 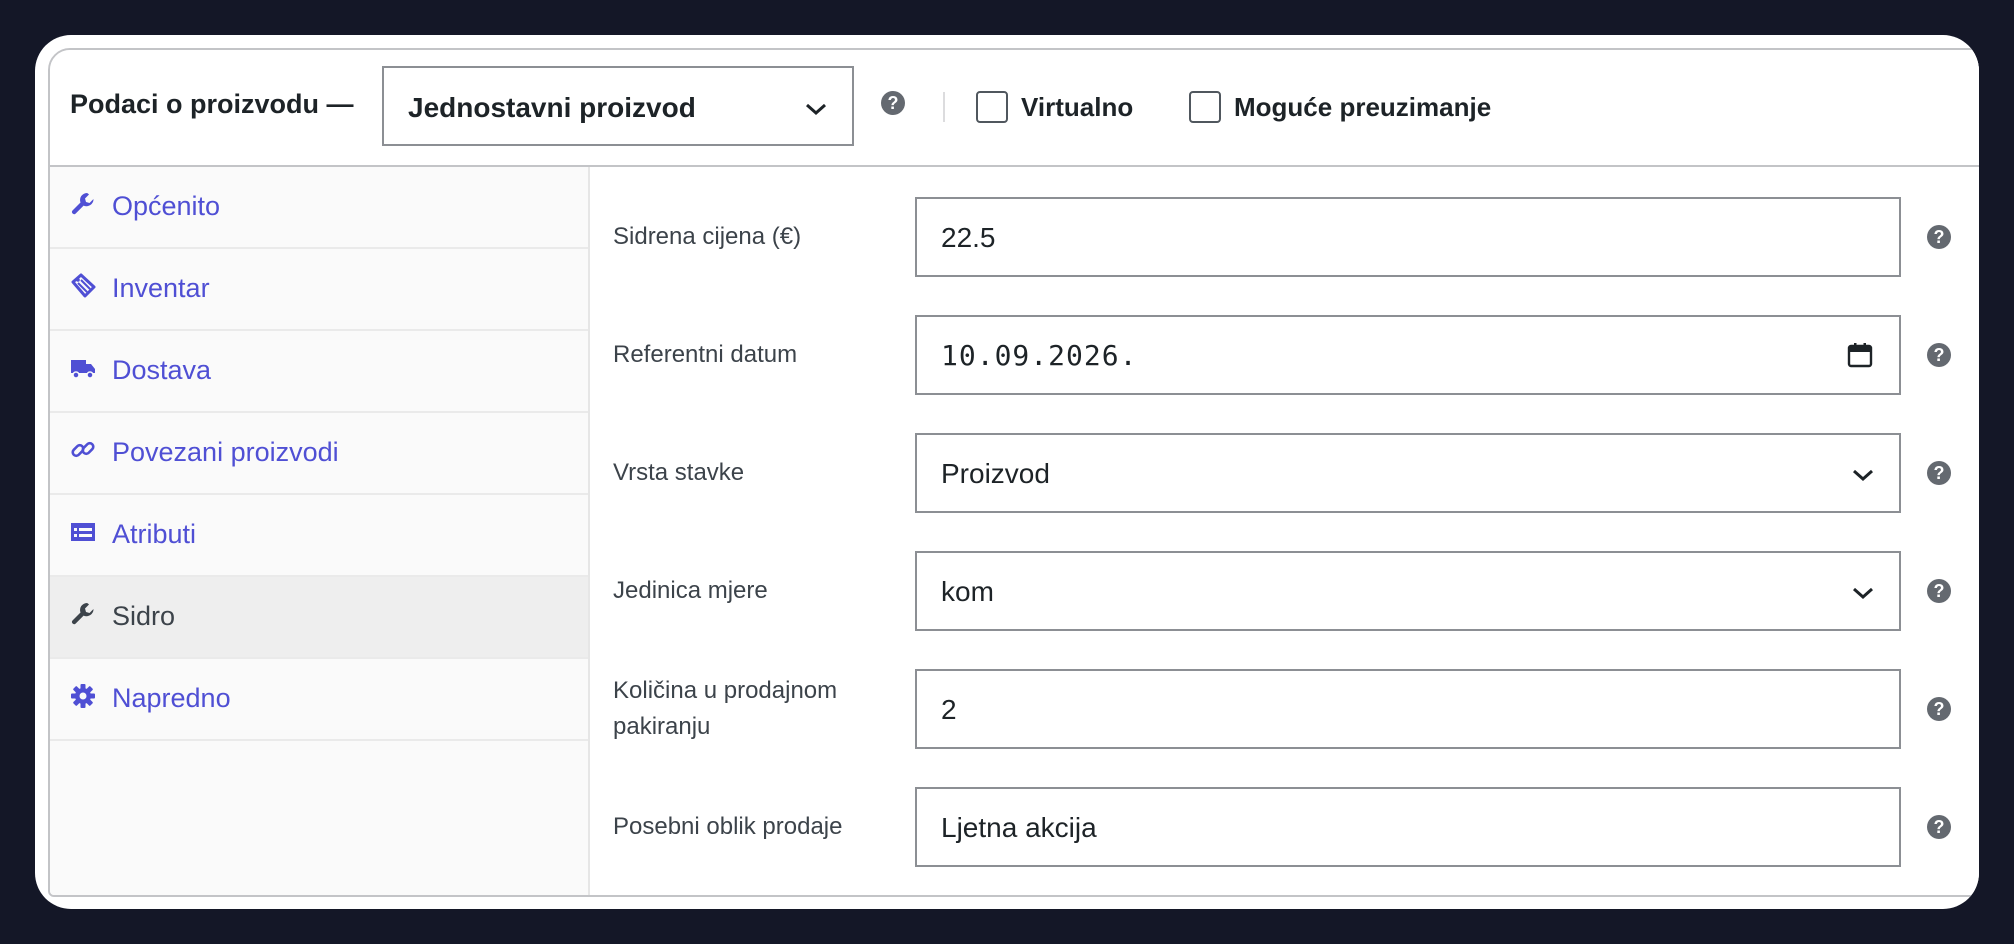 I want to click on anchor-price-value: 22.5, so click(x=968, y=237).